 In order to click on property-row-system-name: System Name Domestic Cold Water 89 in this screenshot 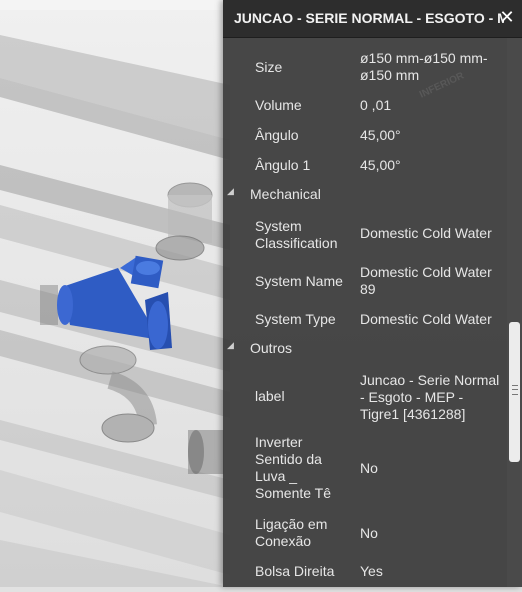, I will do `click(365, 282)`.